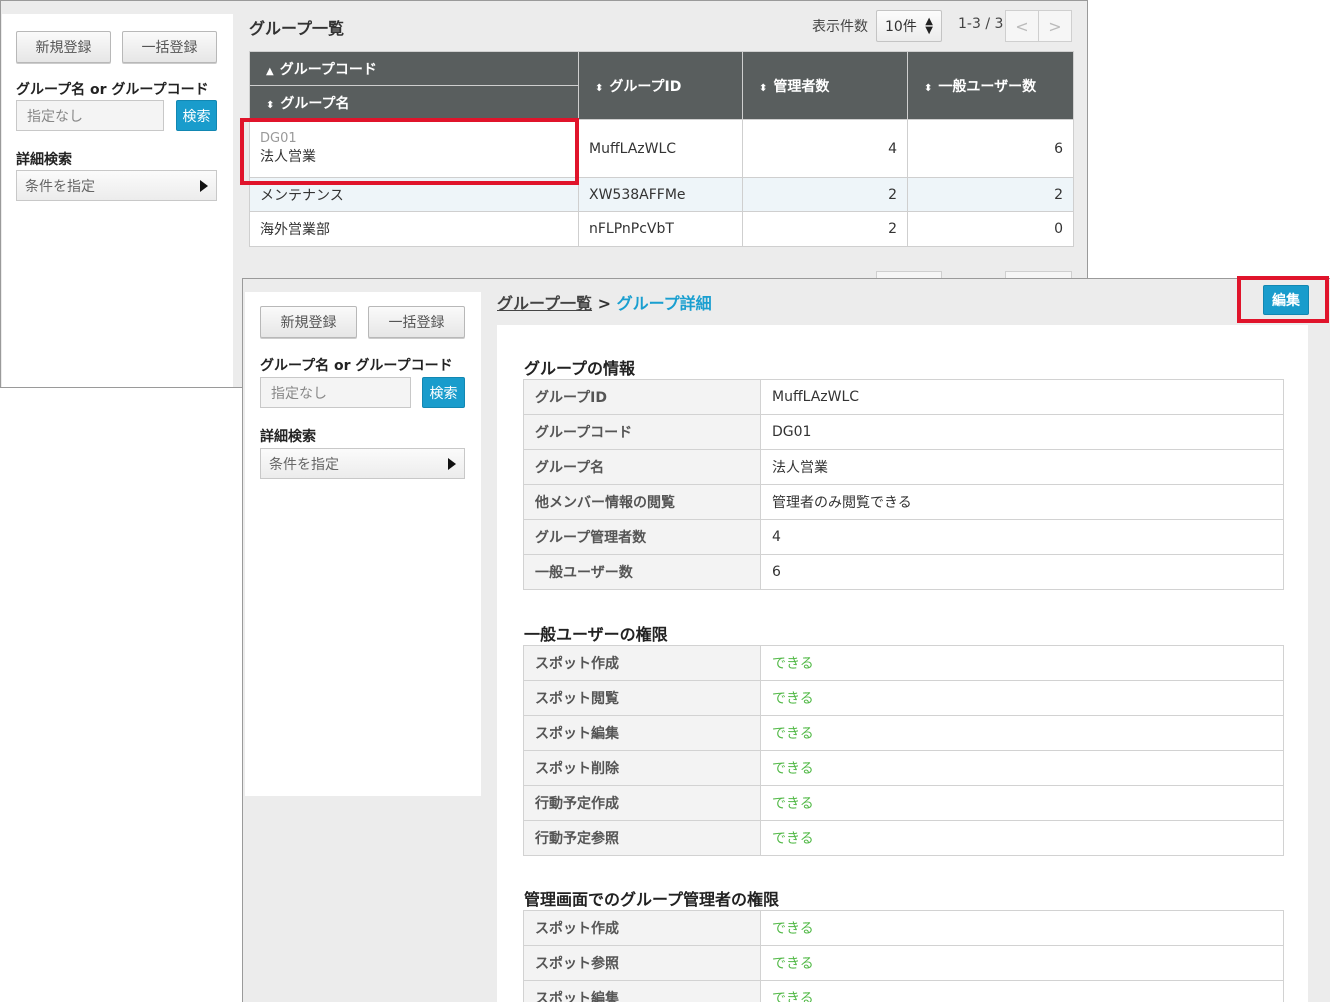 The width and height of the screenshot is (1330, 1002). Describe the element at coordinates (903, 432) in the screenshot. I see `info-row: グループコード DG01` at that location.